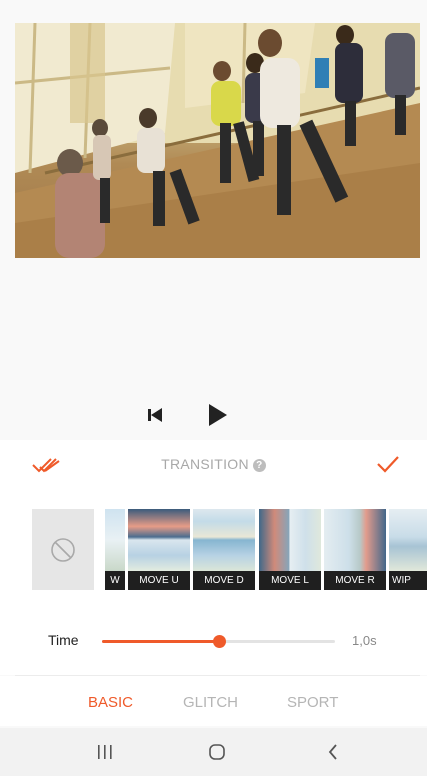  I want to click on time-row: Time 1,0s, so click(213, 642).